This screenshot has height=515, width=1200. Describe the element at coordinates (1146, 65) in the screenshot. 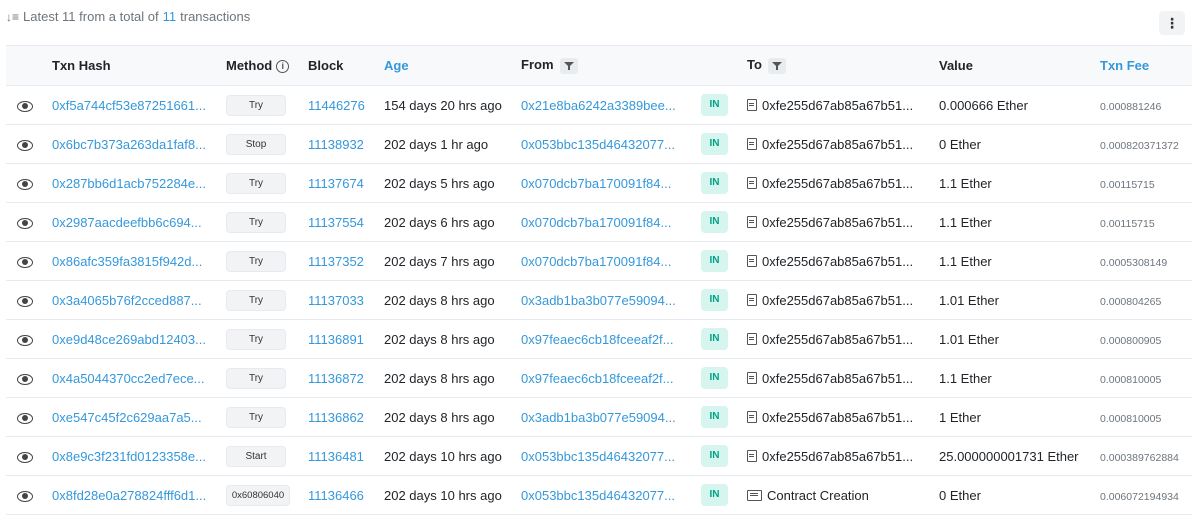

I see `header-txn-fee-toggle: Txn Fee` at that location.